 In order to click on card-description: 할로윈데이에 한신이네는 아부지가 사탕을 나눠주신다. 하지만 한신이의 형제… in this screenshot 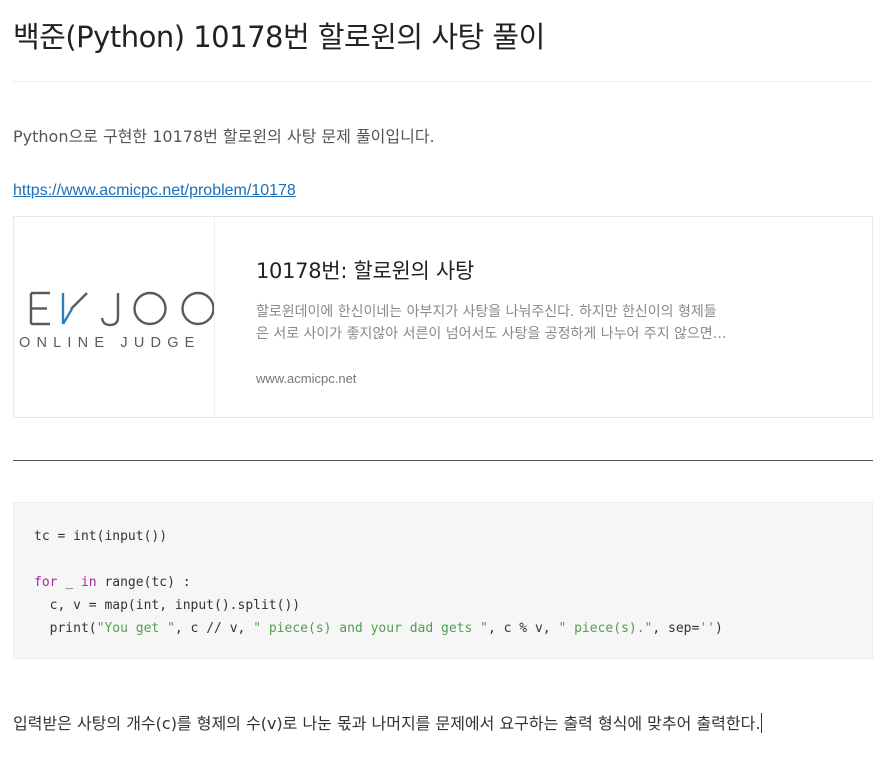, I will do `click(491, 323)`.